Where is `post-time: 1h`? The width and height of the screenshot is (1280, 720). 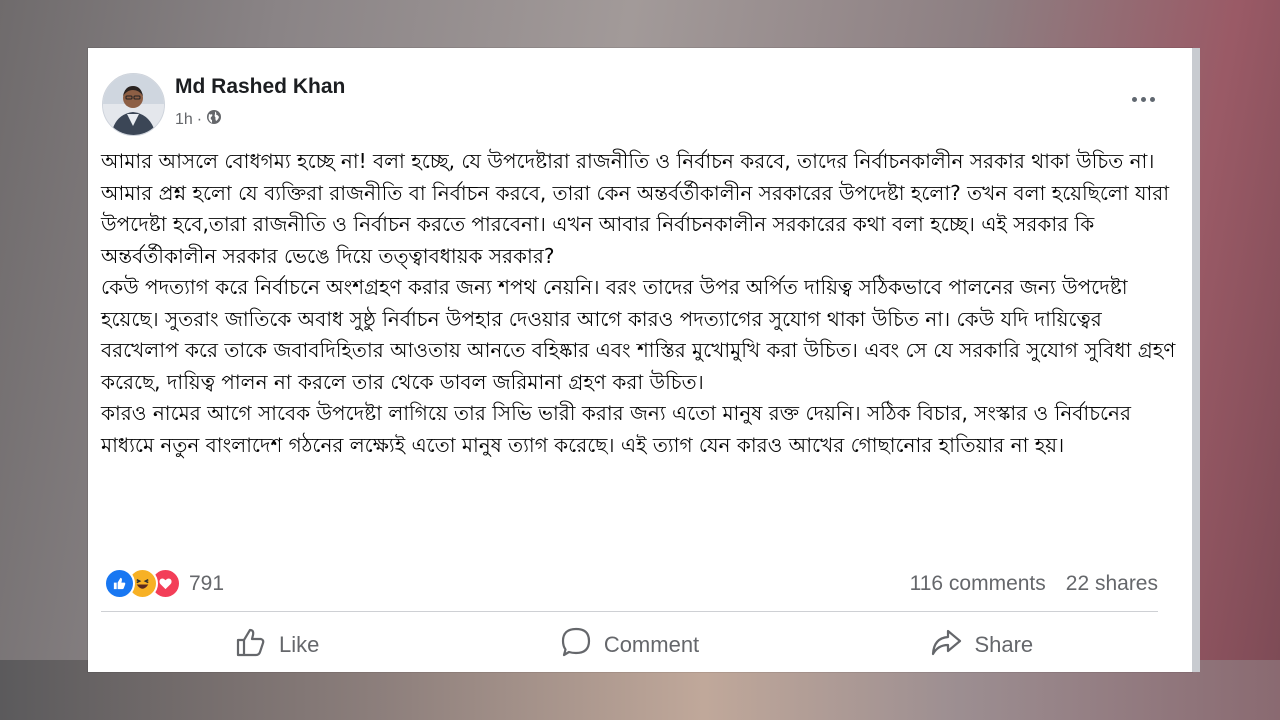 post-time: 1h is located at coordinates (184, 120).